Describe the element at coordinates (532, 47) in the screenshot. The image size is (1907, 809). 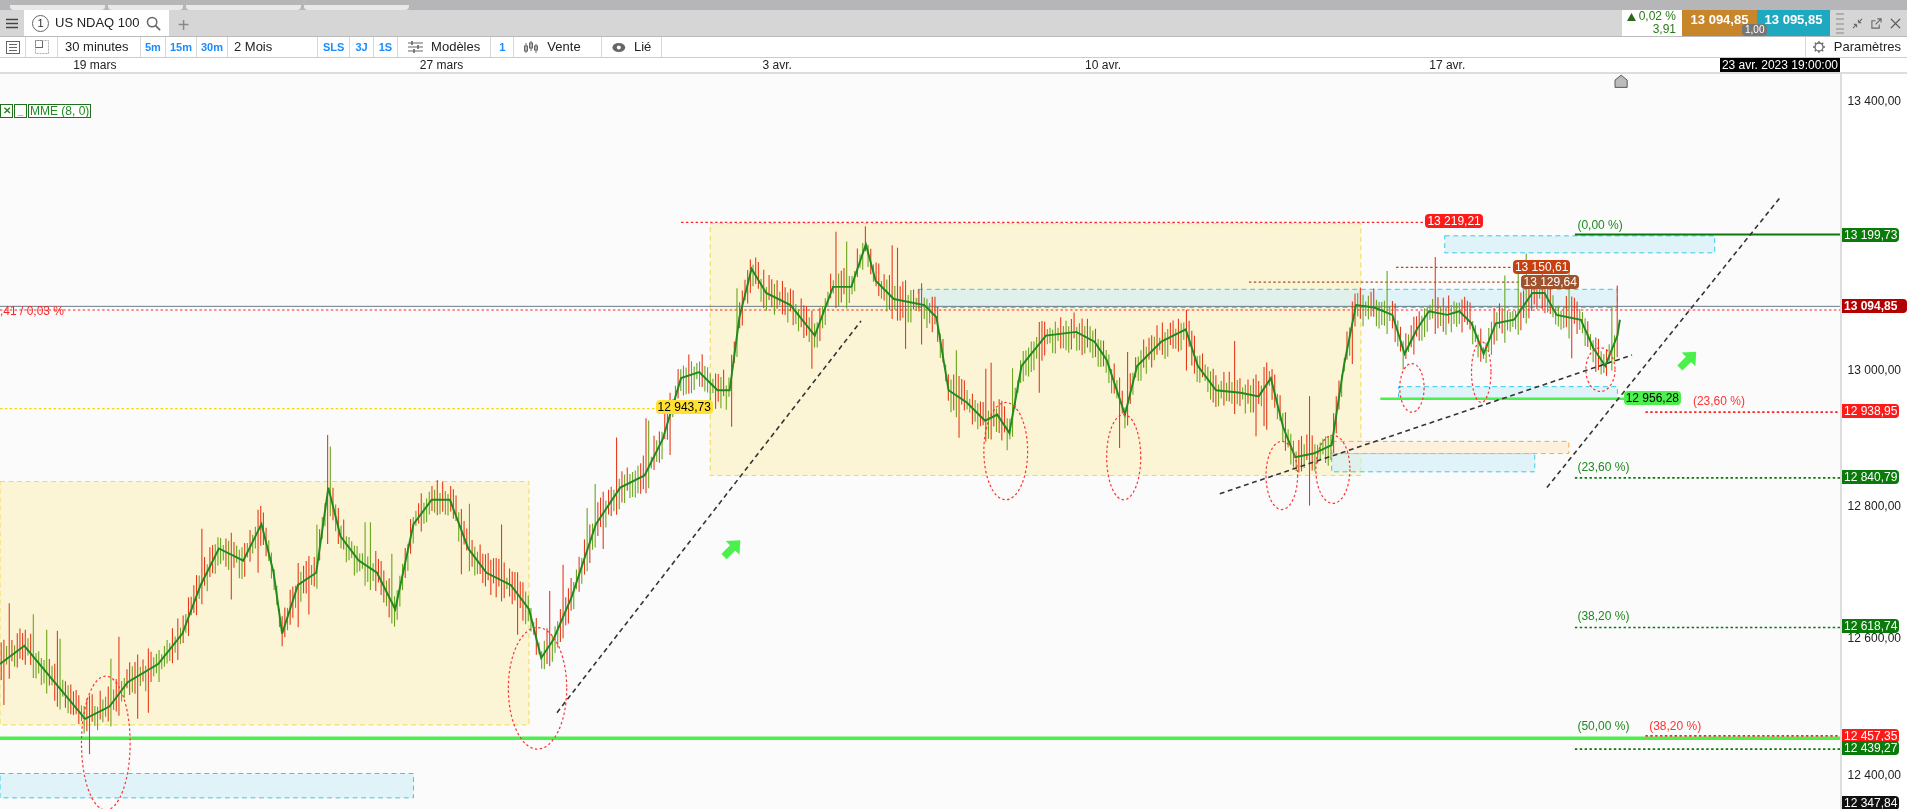
I see `candlestick-icon` at that location.